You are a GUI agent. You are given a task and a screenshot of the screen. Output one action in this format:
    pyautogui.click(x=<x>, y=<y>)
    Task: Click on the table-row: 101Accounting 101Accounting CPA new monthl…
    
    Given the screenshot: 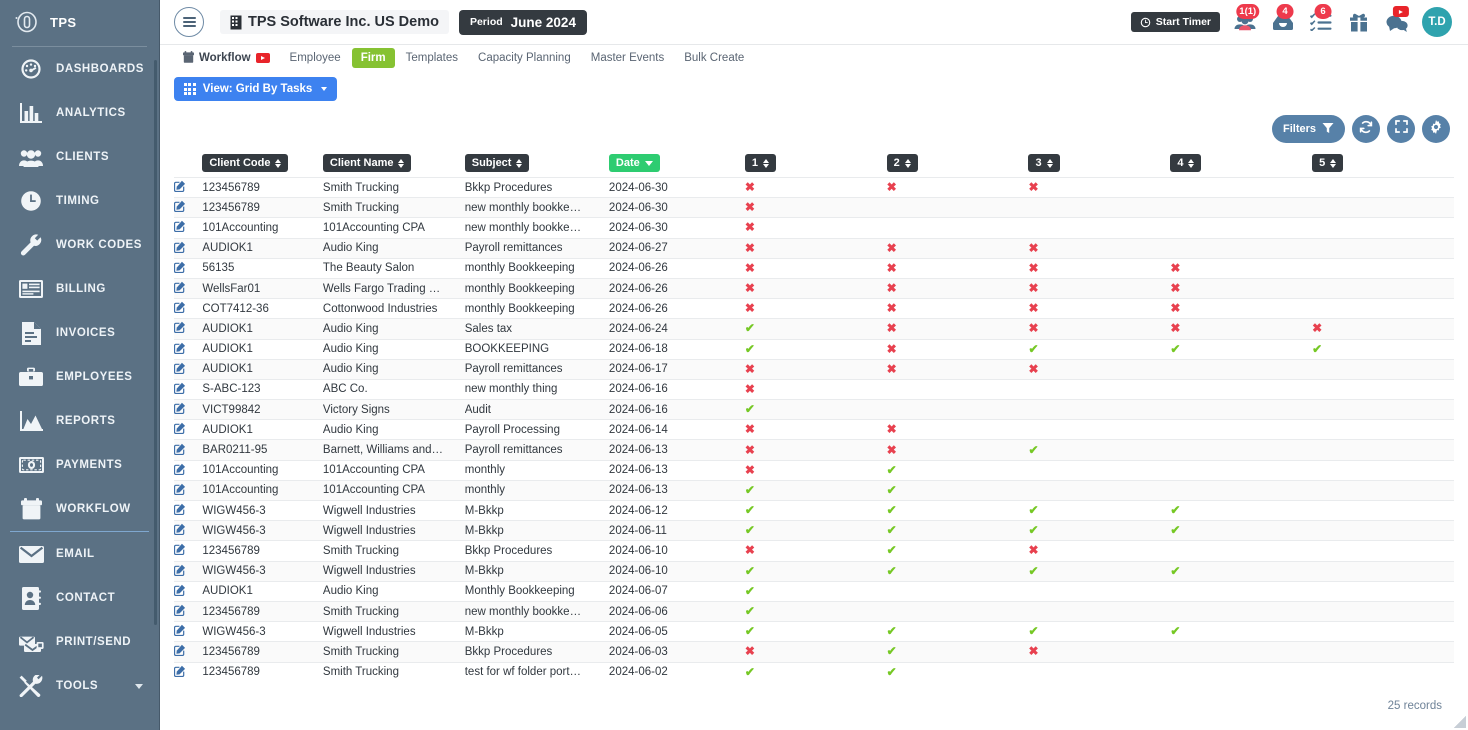 What is the action you would take?
    pyautogui.click(x=814, y=228)
    